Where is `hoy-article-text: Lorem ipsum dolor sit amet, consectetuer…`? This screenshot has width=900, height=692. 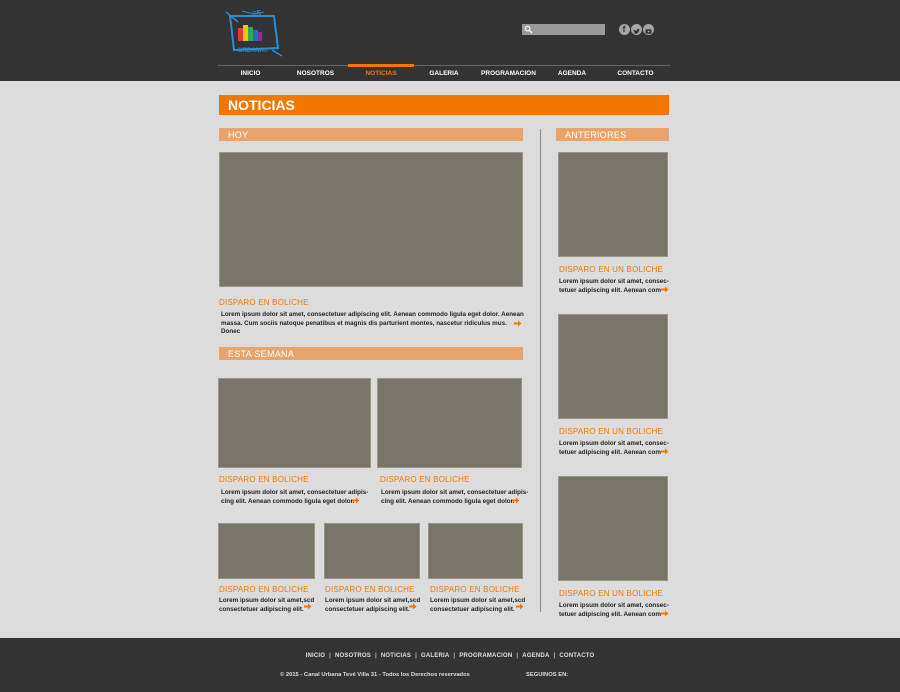 hoy-article-text: Lorem ipsum dolor sit amet, consectetuer… is located at coordinates (373, 324).